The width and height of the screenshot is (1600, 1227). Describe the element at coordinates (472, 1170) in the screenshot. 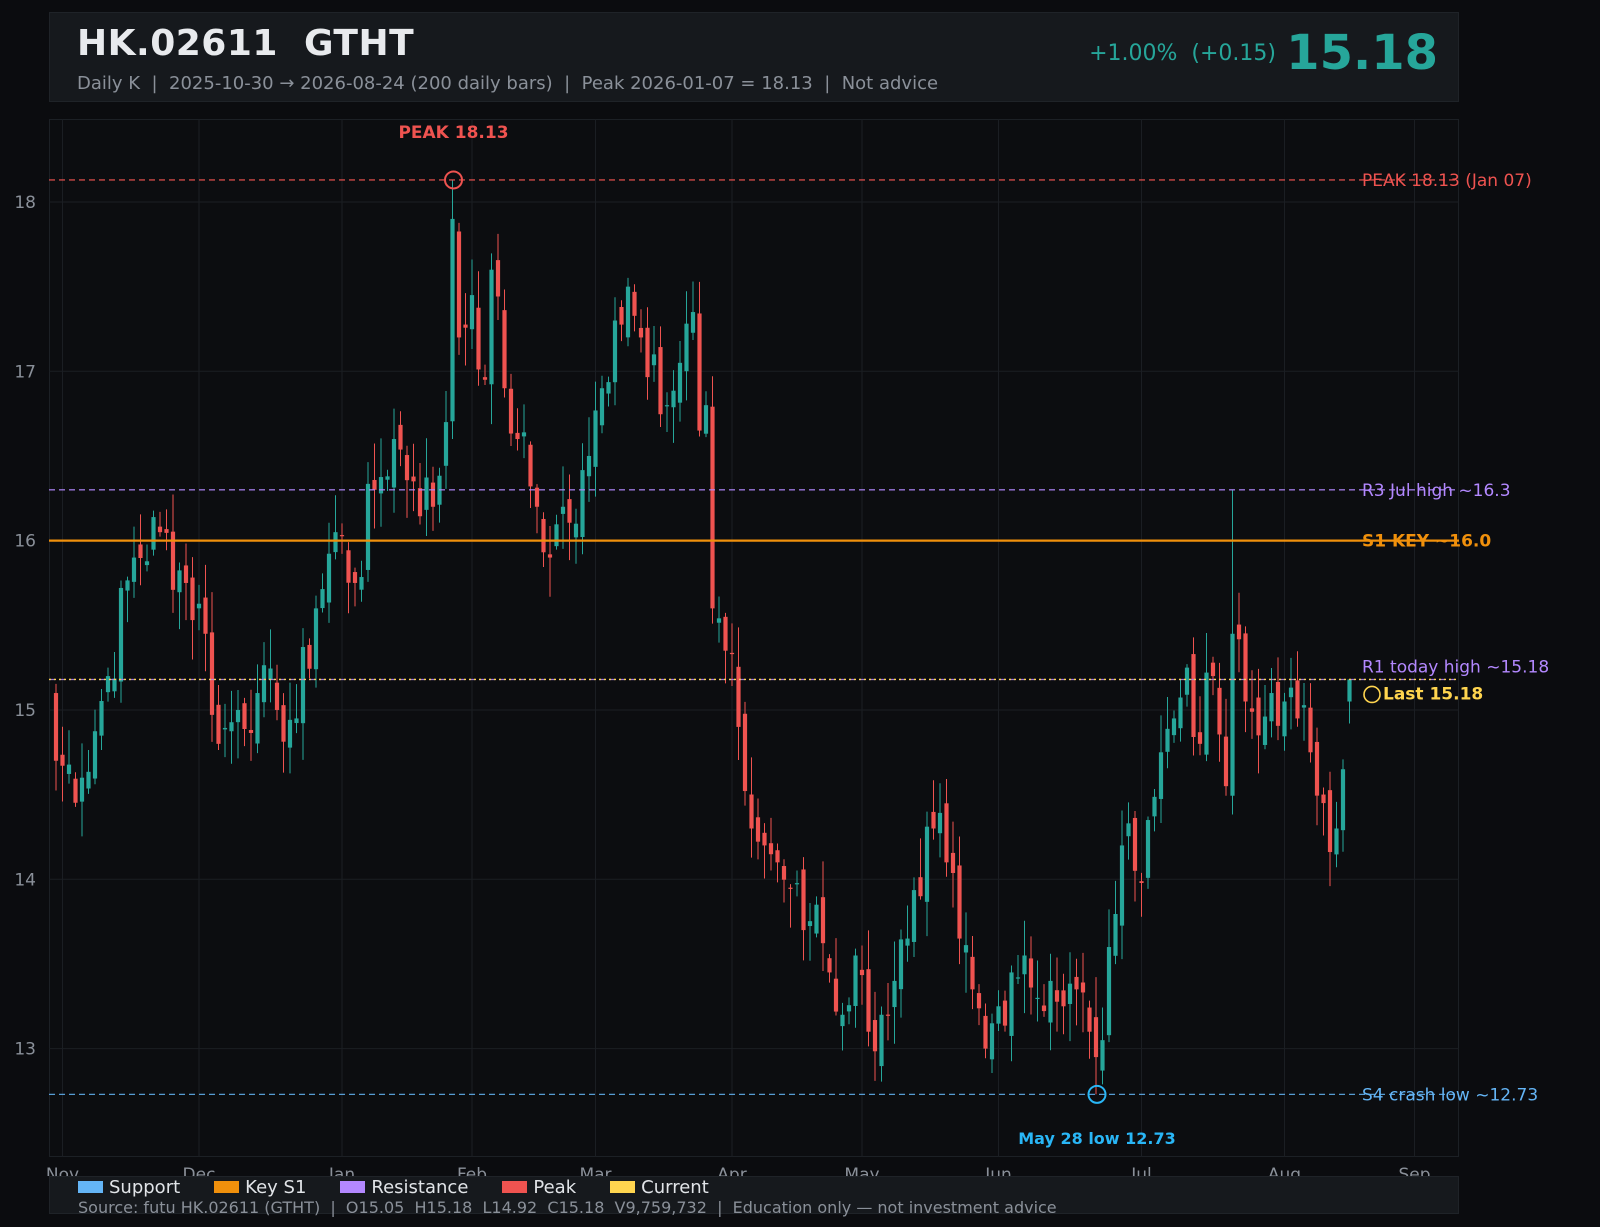

I see `x-tick-label: Feb` at that location.